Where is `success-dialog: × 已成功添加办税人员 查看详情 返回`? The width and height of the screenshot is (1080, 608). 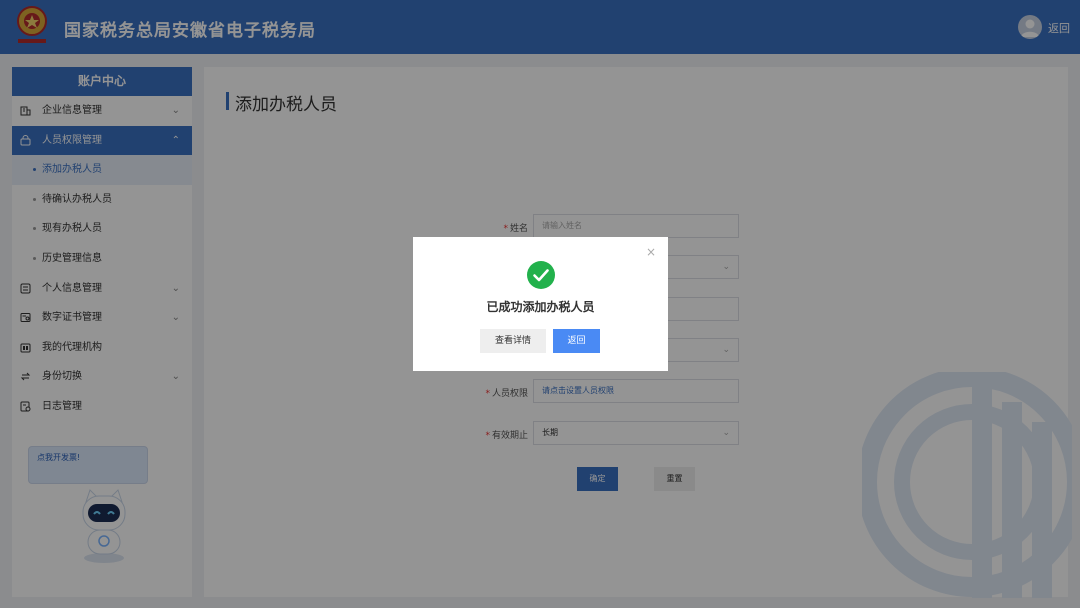
success-dialog: × 已成功添加办税人员 查看详情 返回 is located at coordinates (540, 304).